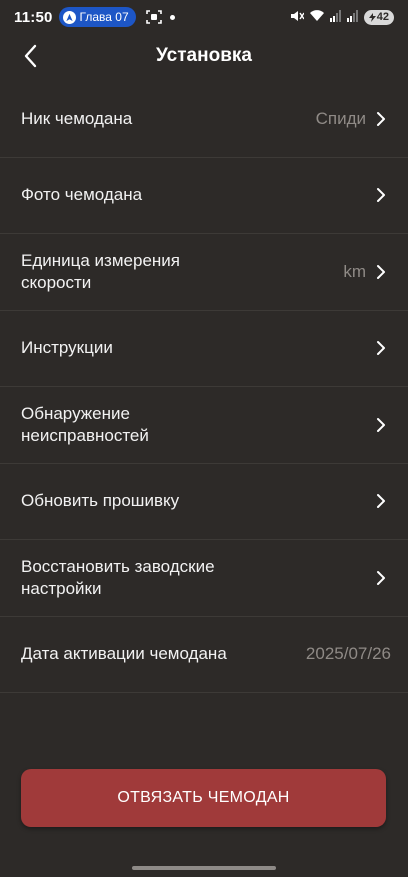 This screenshot has width=408, height=877. Describe the element at coordinates (340, 118) in the screenshot. I see `setting-value: Спиди` at that location.